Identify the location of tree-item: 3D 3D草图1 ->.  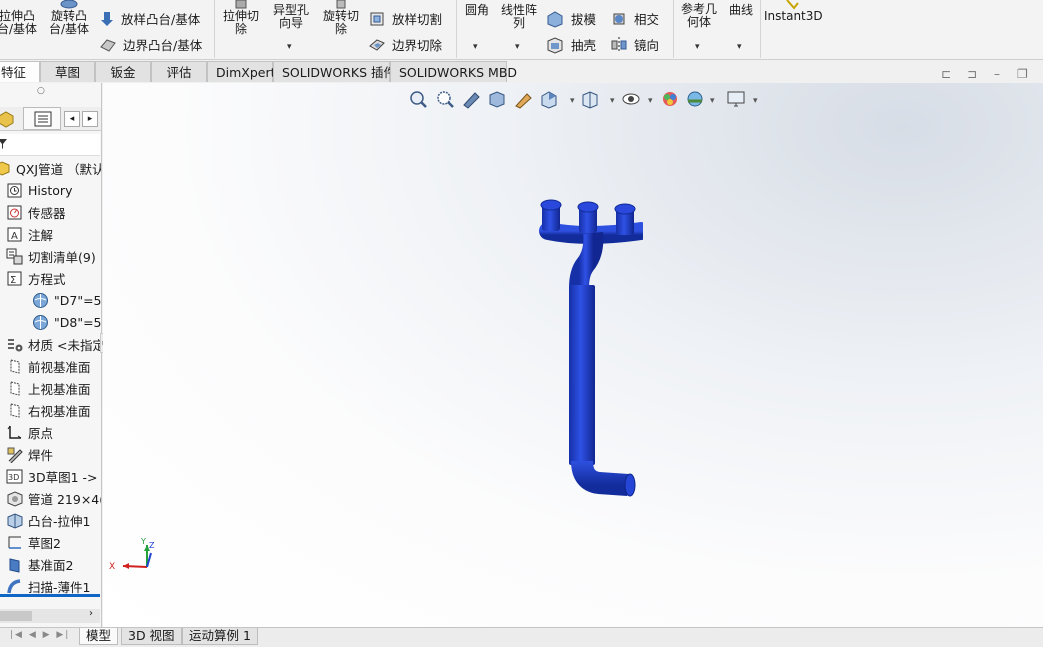
(52, 476).